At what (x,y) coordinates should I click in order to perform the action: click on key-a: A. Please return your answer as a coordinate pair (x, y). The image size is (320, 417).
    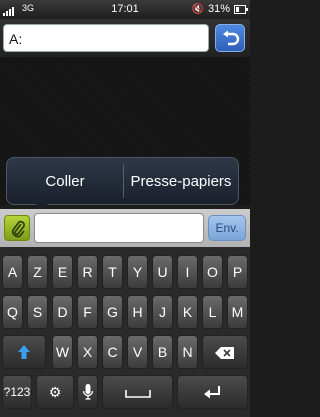
    Looking at the image, I should click on (12, 272).